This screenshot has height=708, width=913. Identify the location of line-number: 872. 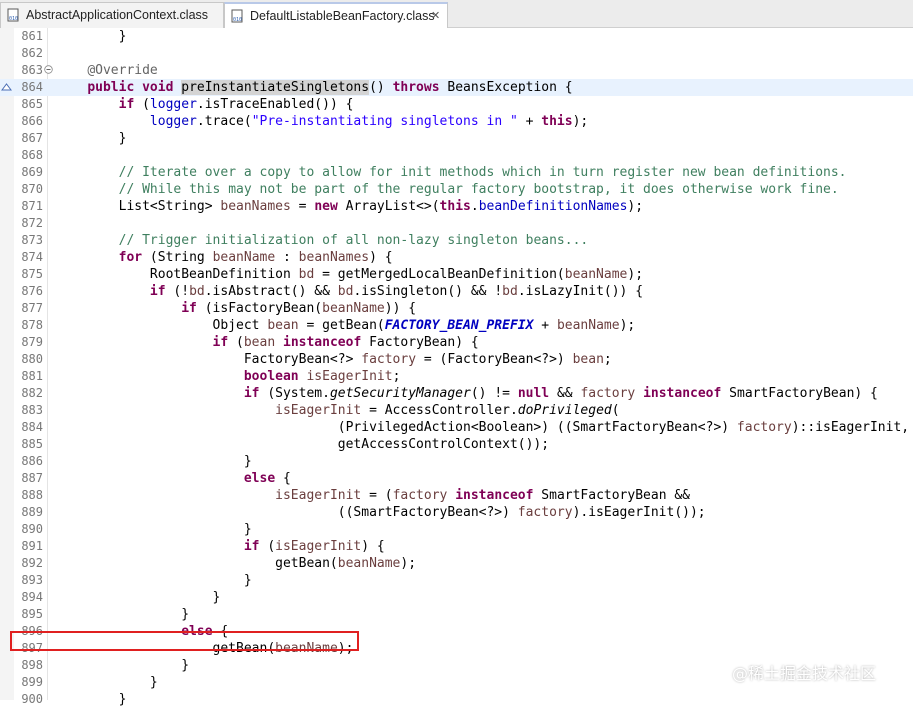
(32, 223).